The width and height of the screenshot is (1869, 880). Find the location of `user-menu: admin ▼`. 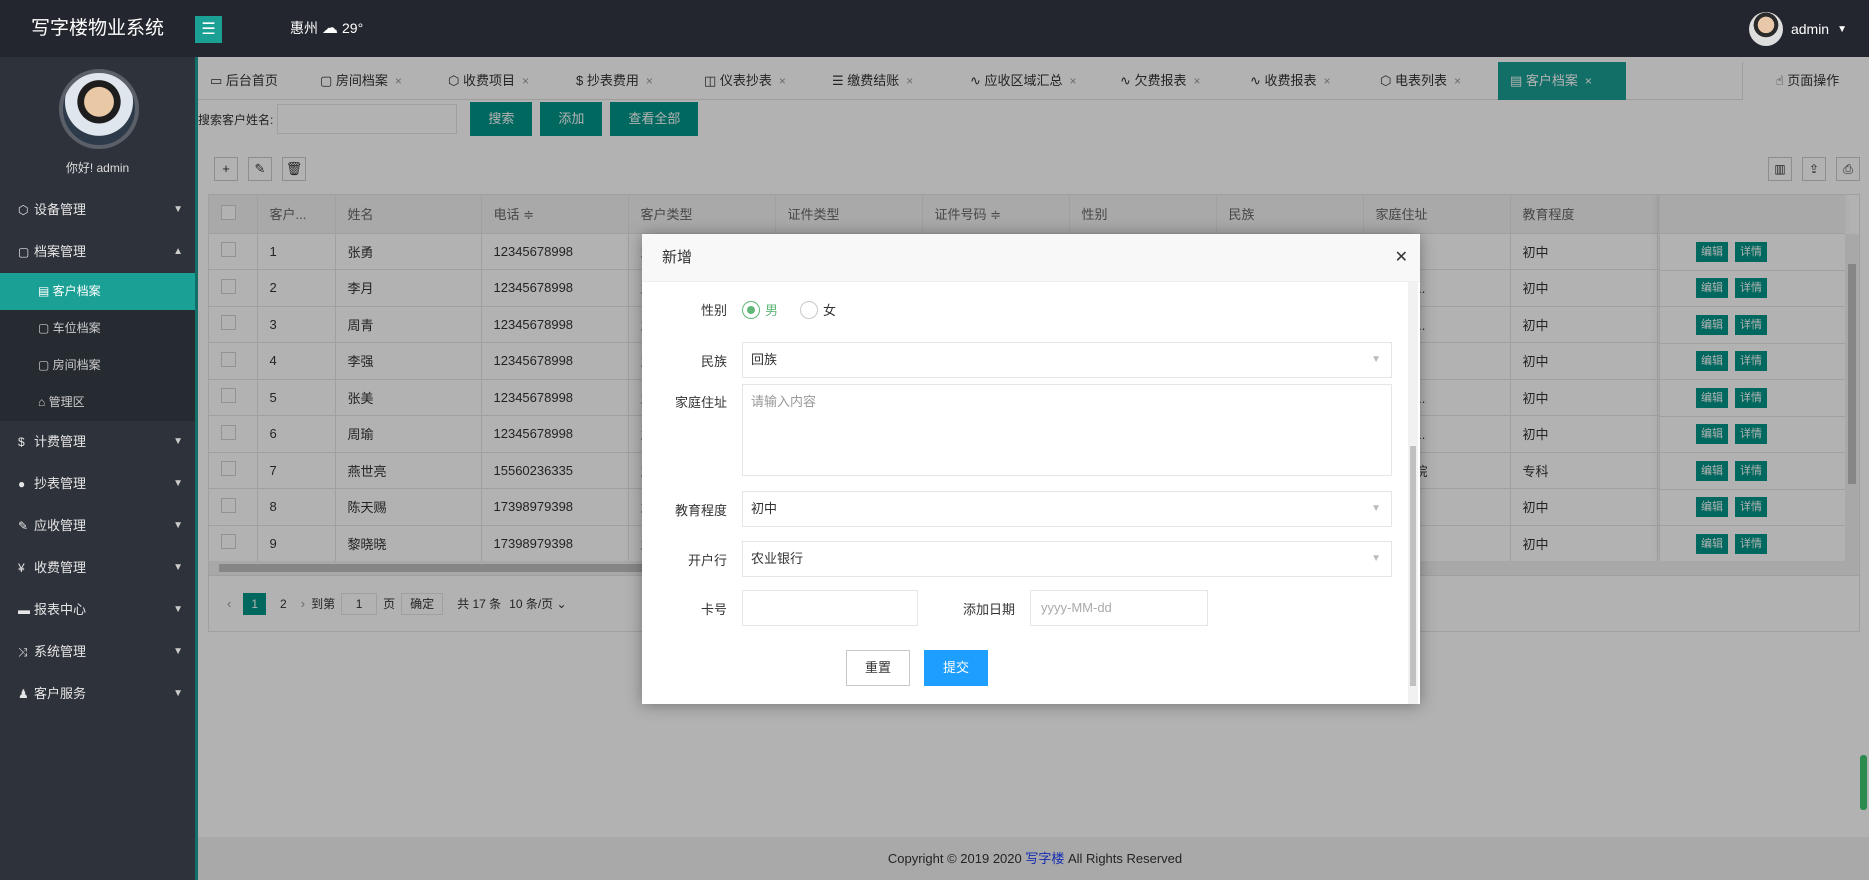

user-menu: admin ▼ is located at coordinates (1797, 29).